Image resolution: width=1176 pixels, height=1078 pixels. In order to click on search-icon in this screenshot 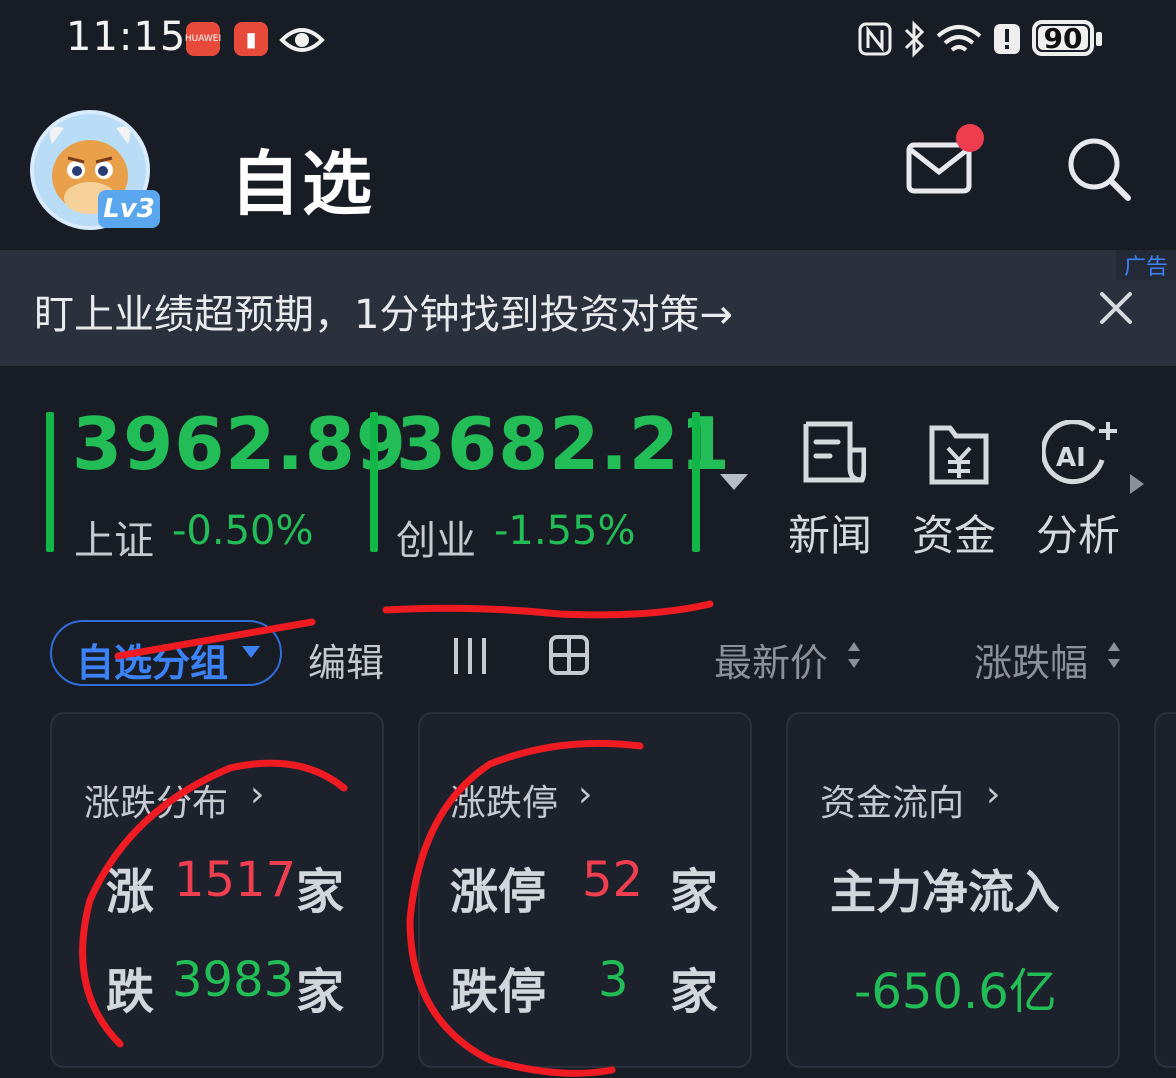, I will do `click(1099, 169)`.